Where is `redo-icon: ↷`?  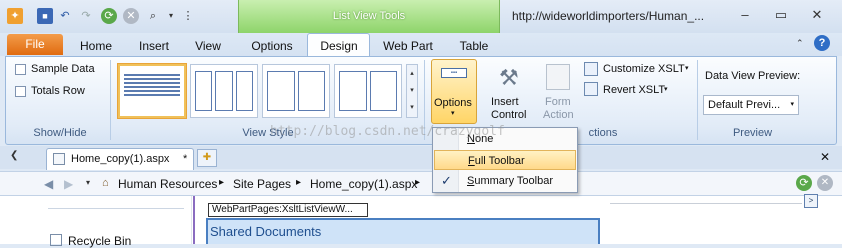
redo-icon: ↷ is located at coordinates (86, 16).